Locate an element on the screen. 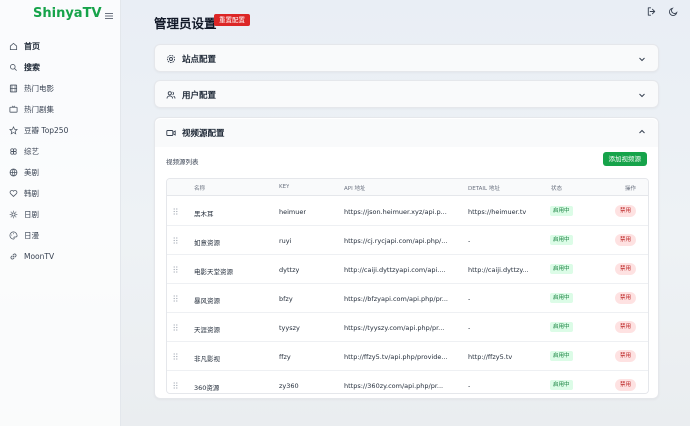 The height and width of the screenshot is (426, 690). cell-name: 360资源 is located at coordinates (207, 388).